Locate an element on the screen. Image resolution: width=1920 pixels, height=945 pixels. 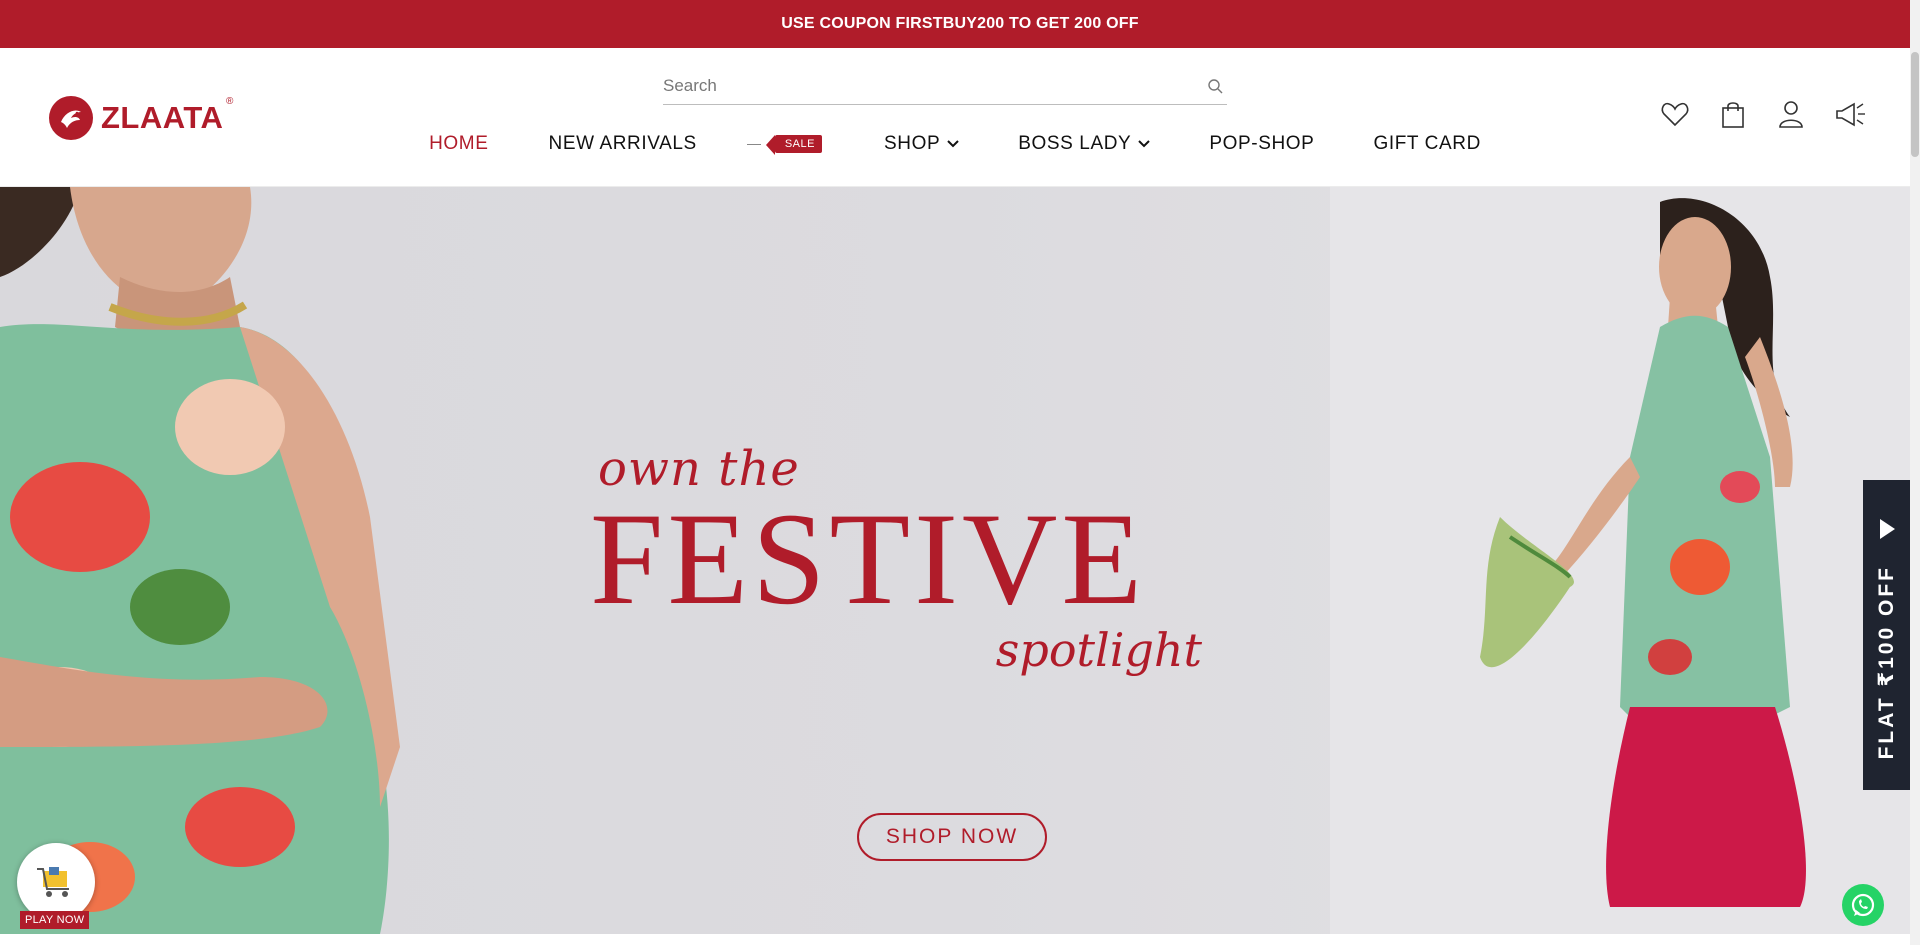
play-now-label: PLAY NOW is located at coordinates (55, 920).